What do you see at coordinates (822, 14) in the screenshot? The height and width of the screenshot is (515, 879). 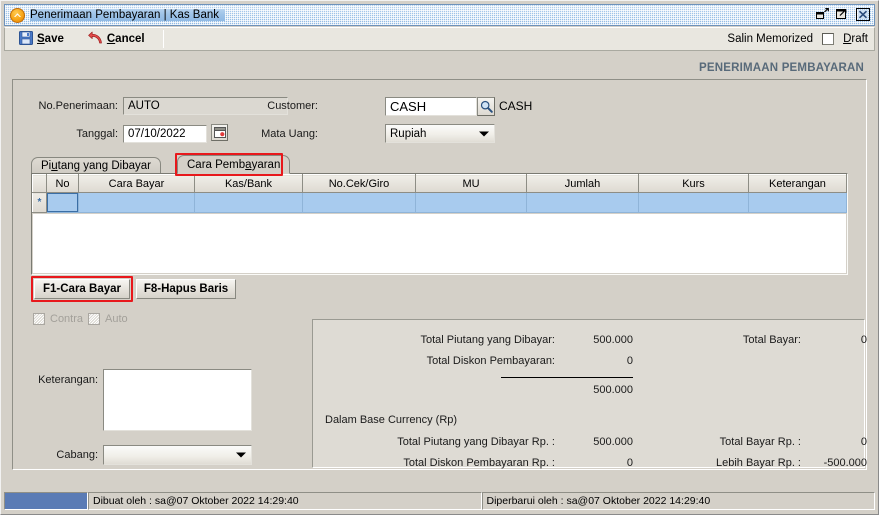 I see `restore-button` at bounding box center [822, 14].